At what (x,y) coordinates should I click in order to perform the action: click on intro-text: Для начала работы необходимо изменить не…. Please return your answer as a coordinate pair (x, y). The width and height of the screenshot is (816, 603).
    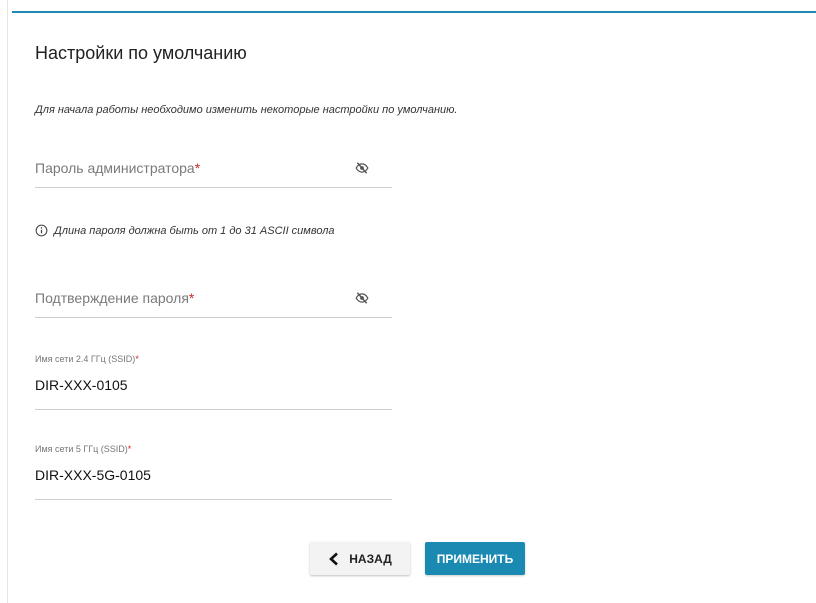
    Looking at the image, I should click on (246, 110).